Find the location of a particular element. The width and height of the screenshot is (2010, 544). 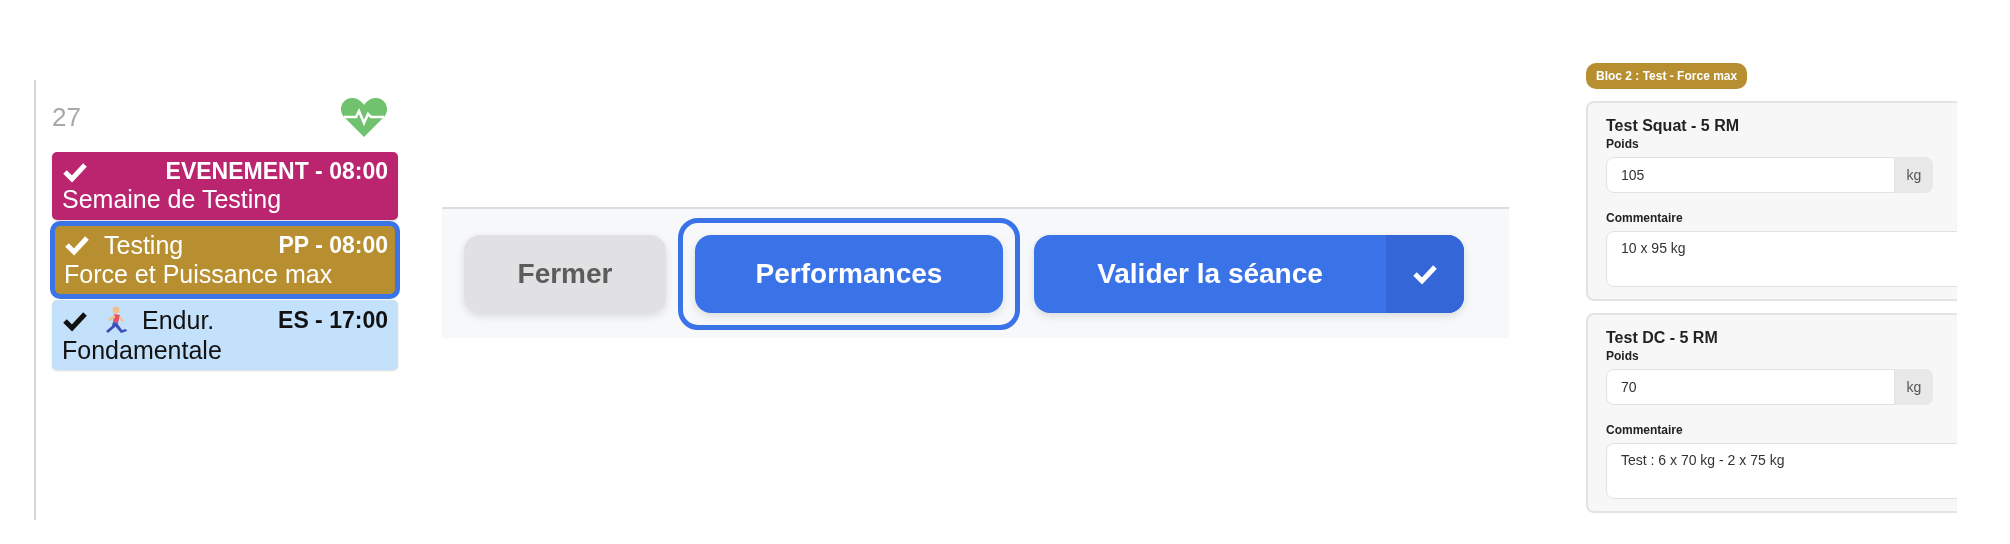

block-badge: Bloc 2 : Test - Force max is located at coordinates (1667, 76).